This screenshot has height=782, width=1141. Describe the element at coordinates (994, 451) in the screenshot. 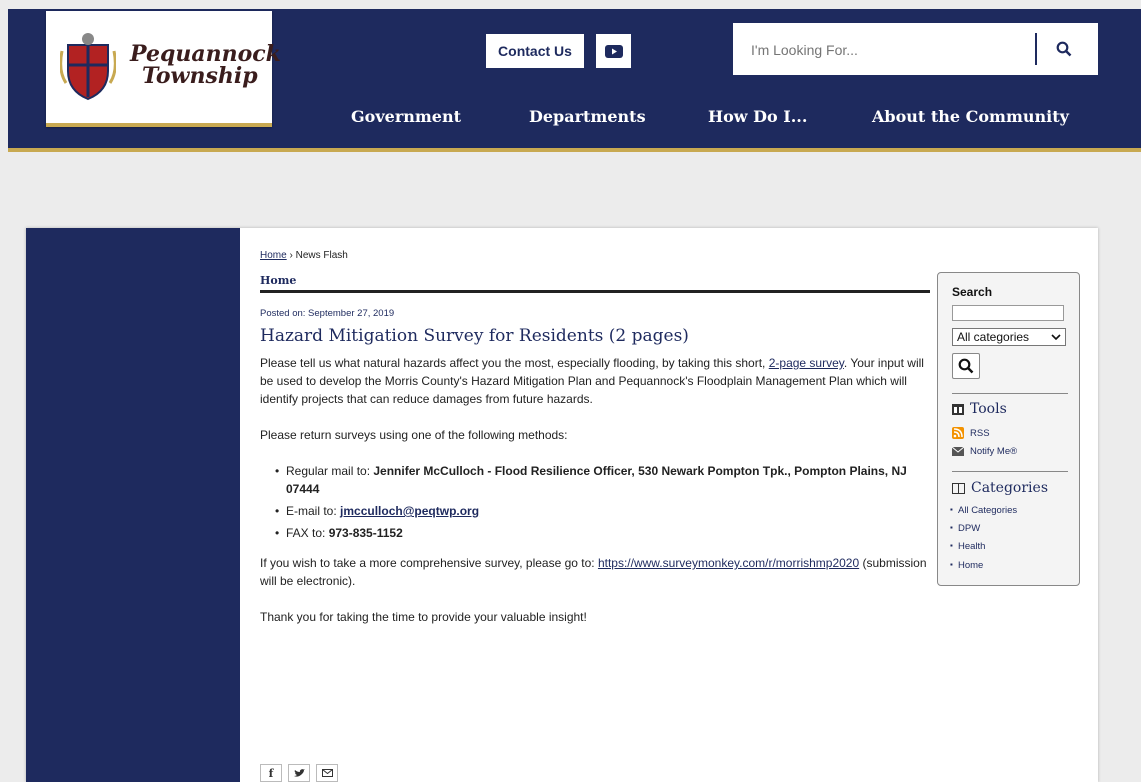

I see `notify-me-text: Notify Me®` at that location.